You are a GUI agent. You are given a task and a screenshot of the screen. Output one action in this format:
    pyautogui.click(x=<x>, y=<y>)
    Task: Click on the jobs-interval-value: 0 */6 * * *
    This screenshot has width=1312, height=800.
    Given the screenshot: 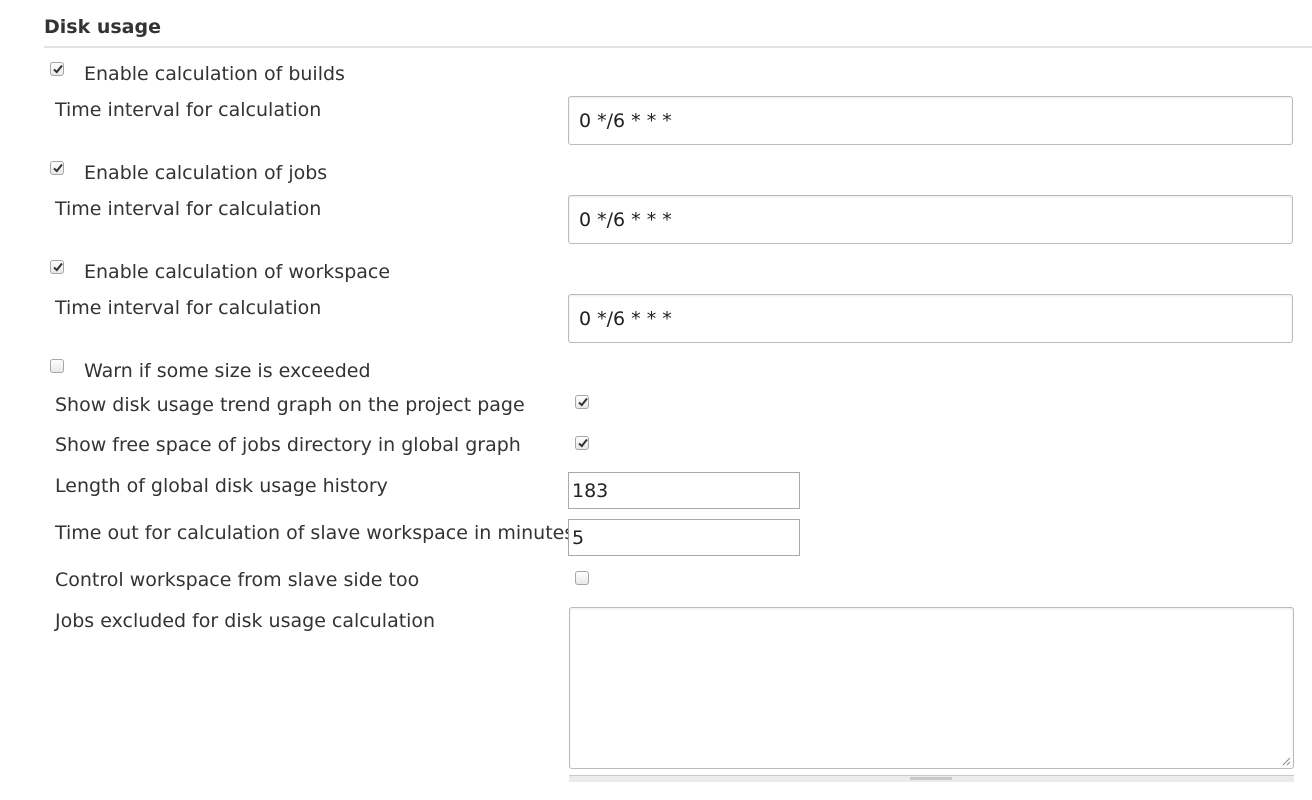 What is the action you would take?
    pyautogui.click(x=625, y=219)
    